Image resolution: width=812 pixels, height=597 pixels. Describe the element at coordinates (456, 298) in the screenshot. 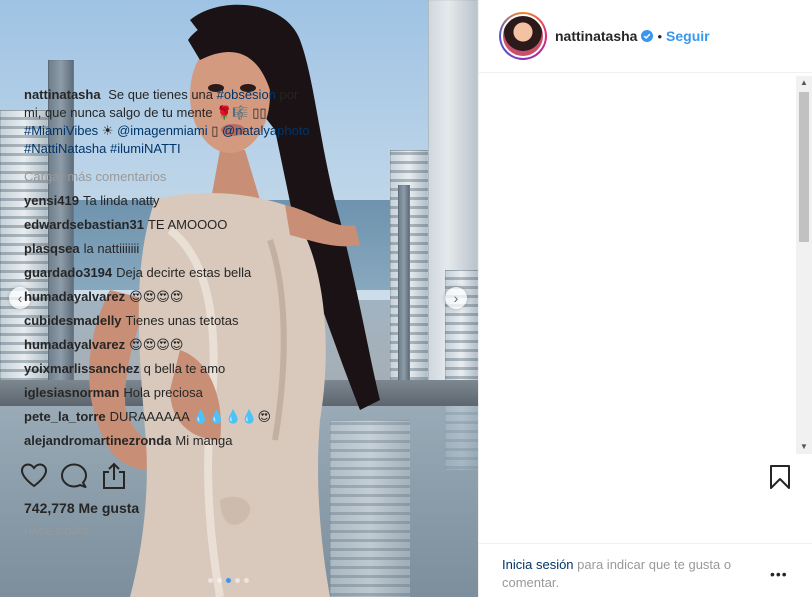

I see `chevron-right-icon: ›` at that location.